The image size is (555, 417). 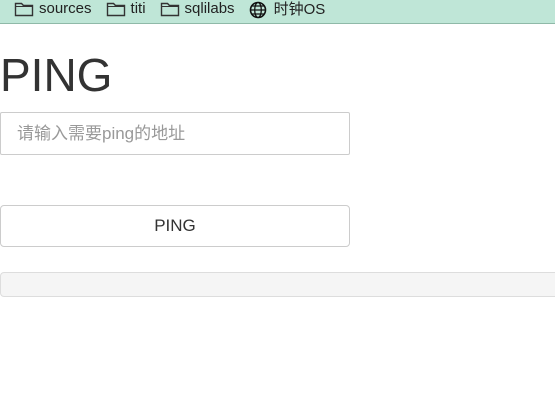 What do you see at coordinates (277, 284) in the screenshot?
I see `ping-result-output` at bounding box center [277, 284].